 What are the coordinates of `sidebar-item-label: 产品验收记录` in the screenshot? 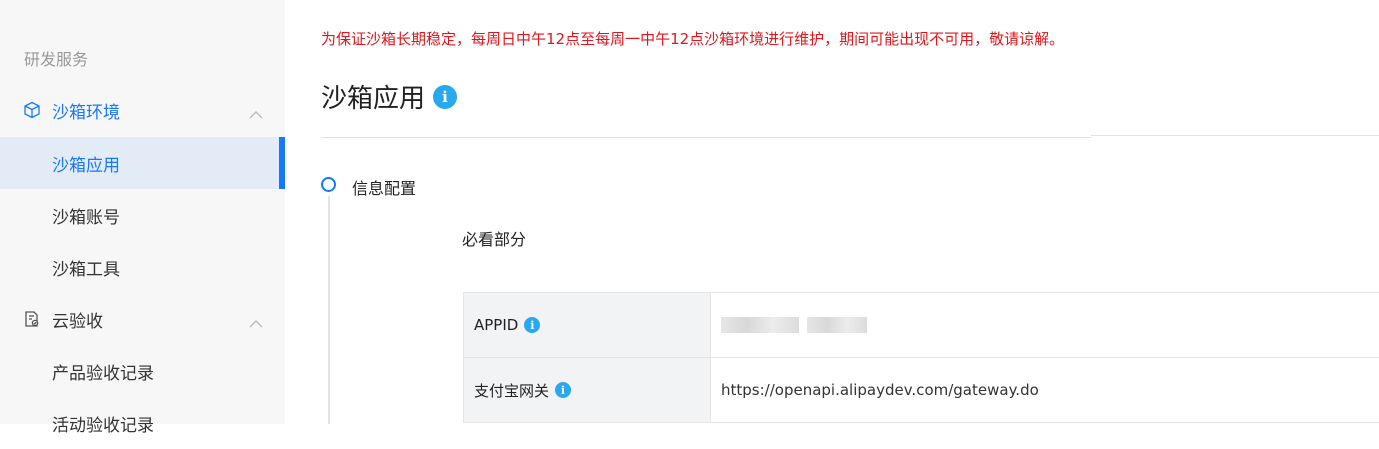 It's located at (103, 373).